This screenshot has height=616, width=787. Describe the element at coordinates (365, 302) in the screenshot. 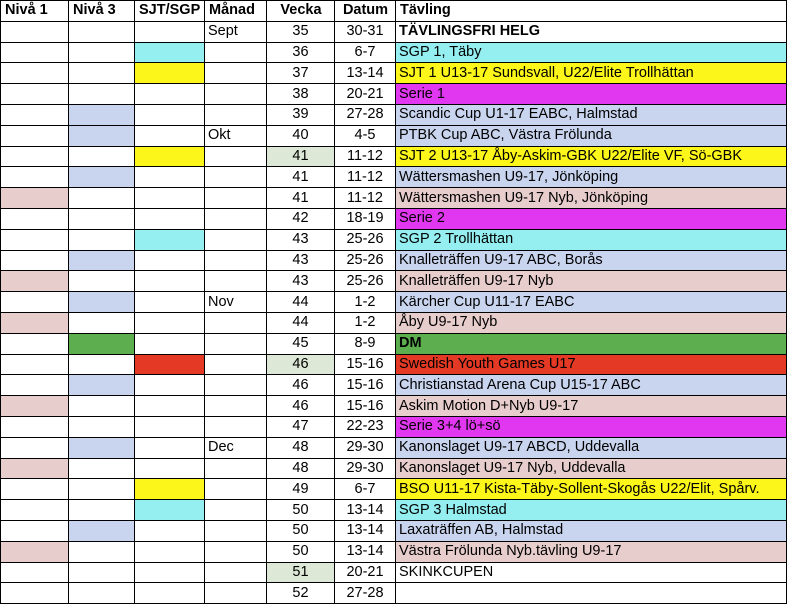

I see `cell-datum: 1-2` at that location.